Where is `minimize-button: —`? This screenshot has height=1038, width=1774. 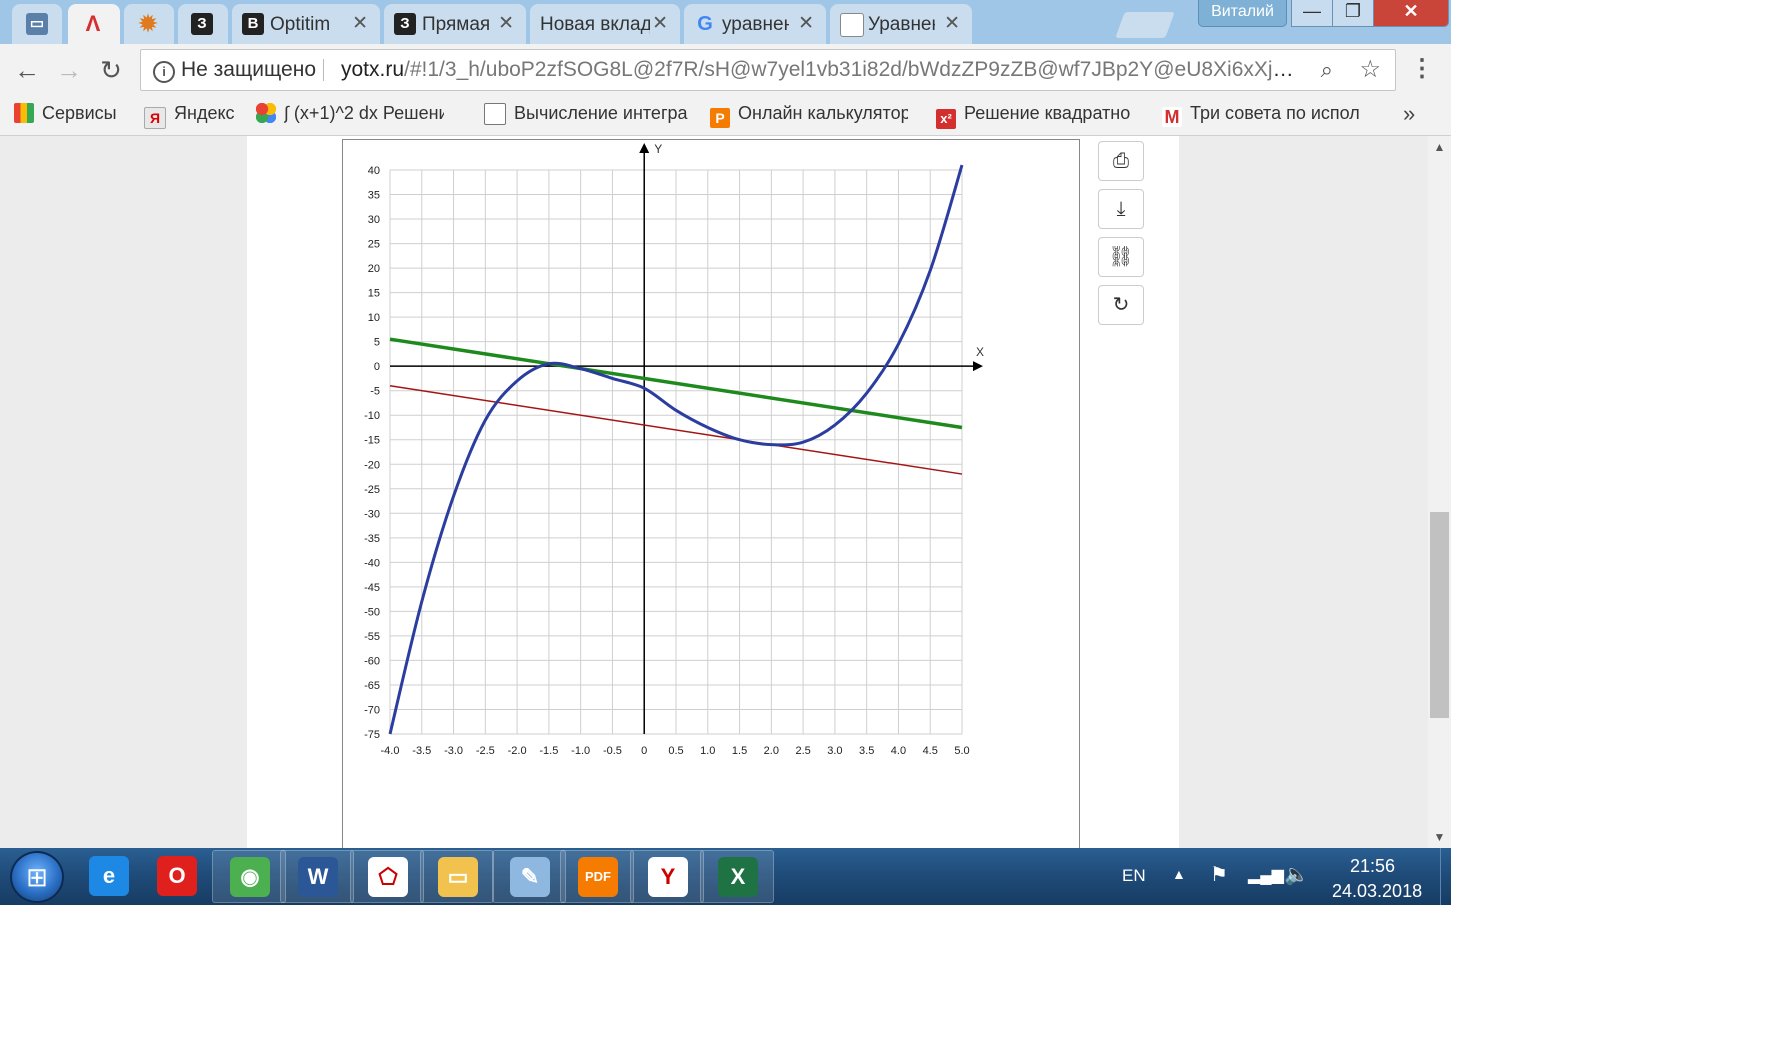
minimize-button: — is located at coordinates (1312, 13).